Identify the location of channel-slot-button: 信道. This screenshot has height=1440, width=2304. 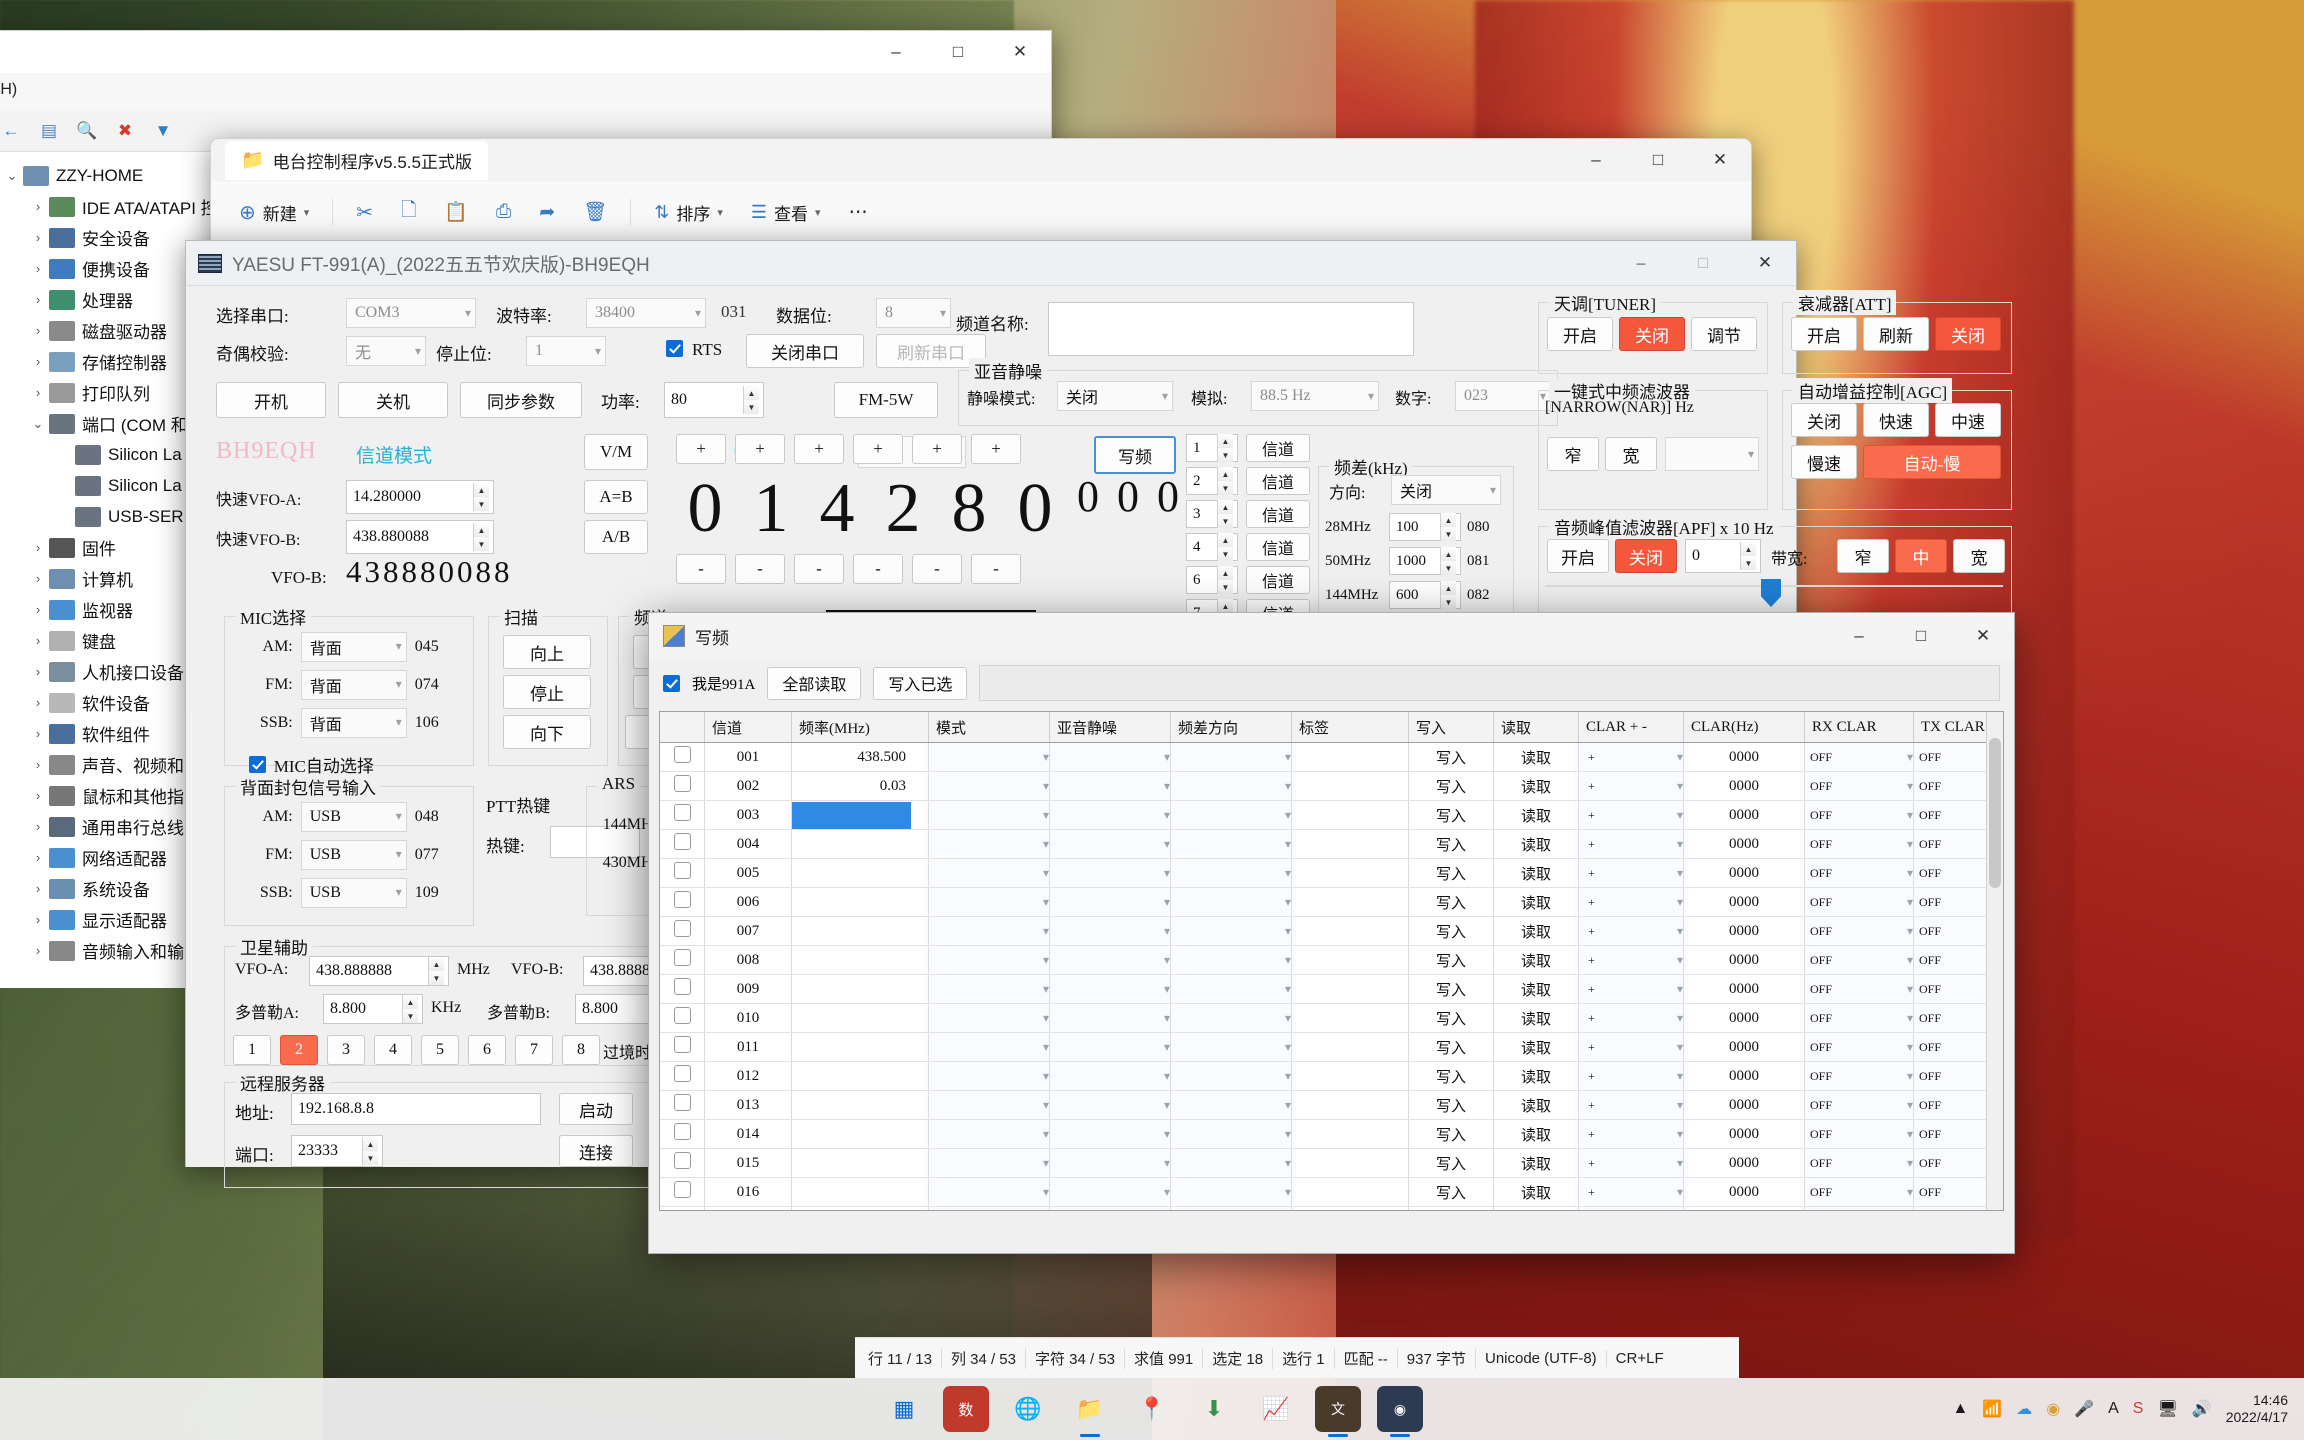
(1278, 514).